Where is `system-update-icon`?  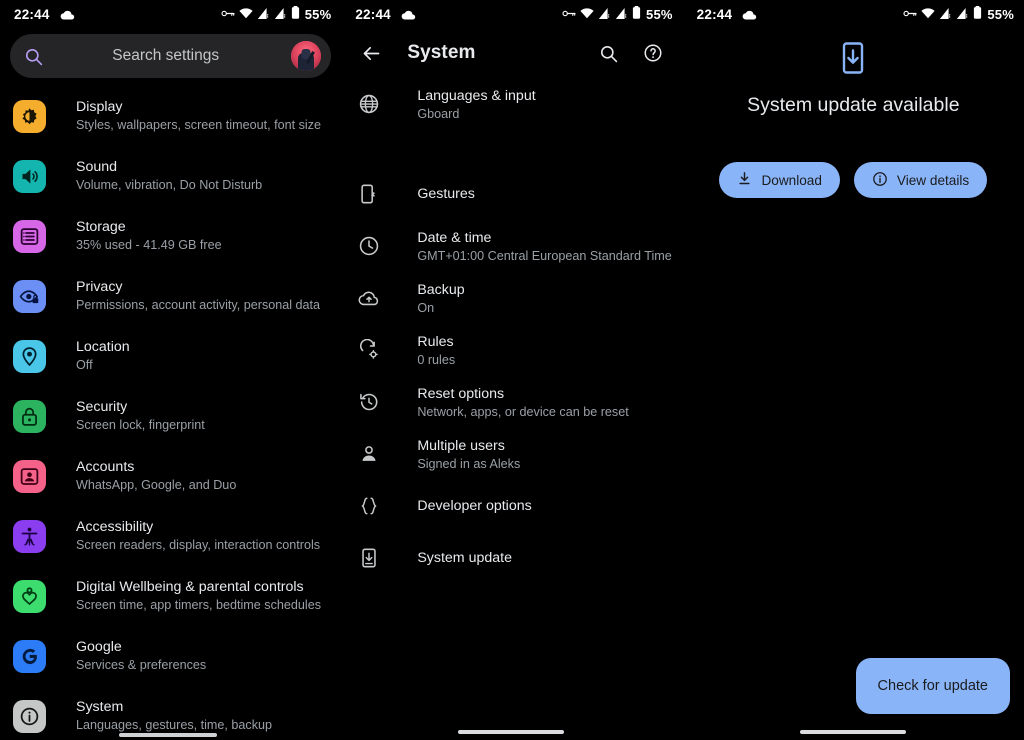
system-update-icon is located at coordinates (369, 558).